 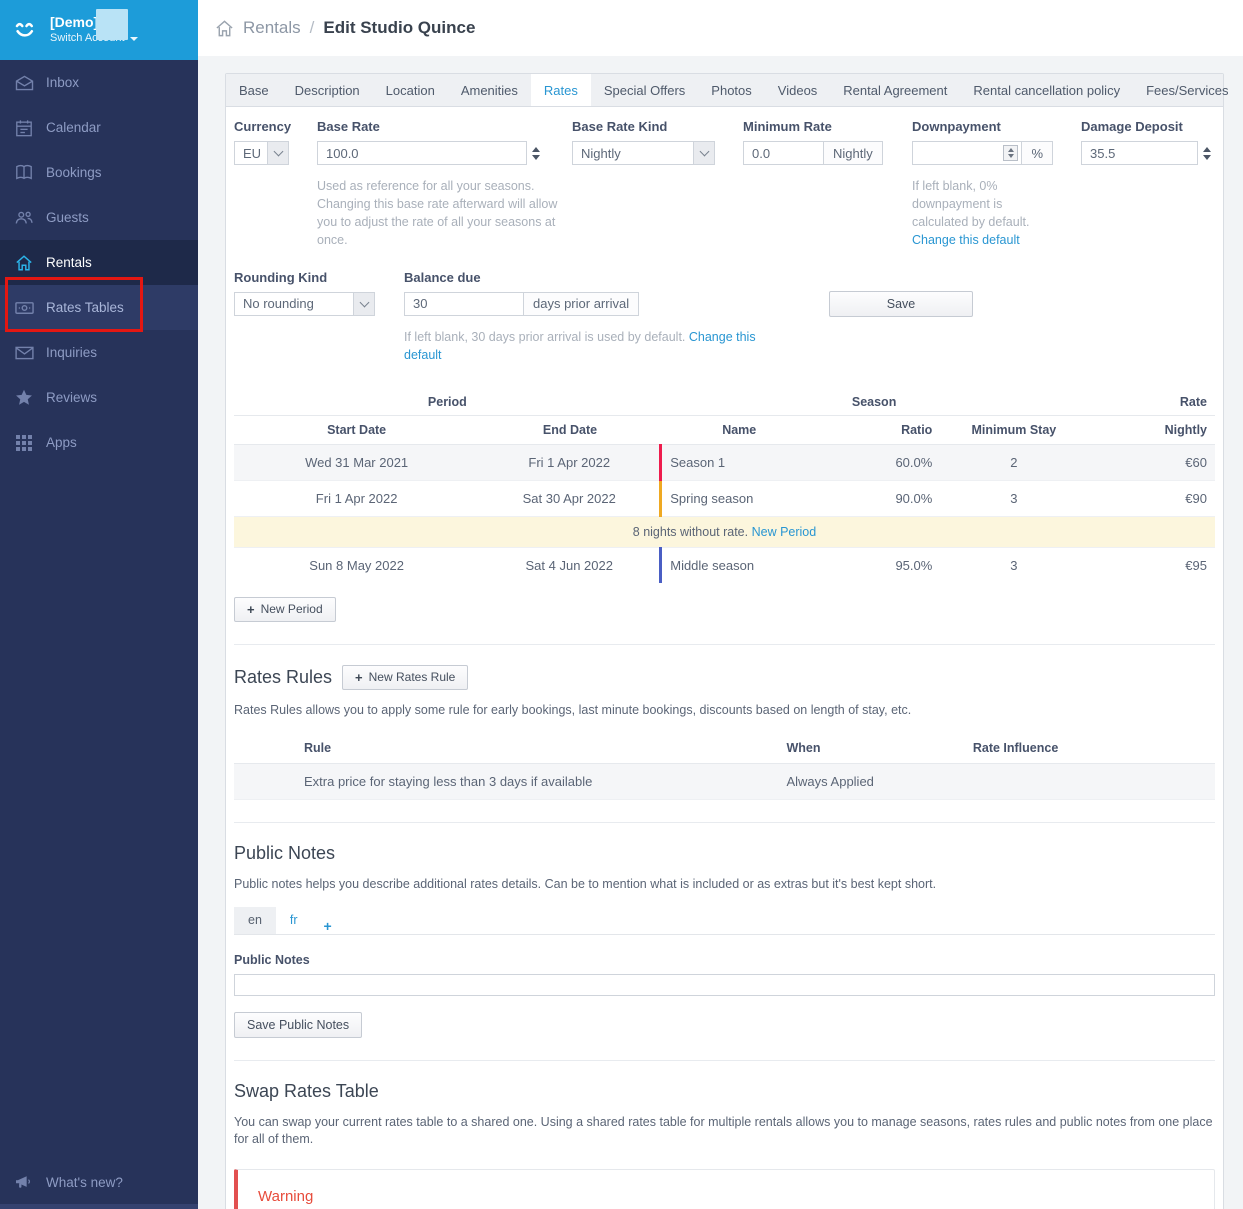 I want to click on save-button: Save, so click(x=901, y=303).